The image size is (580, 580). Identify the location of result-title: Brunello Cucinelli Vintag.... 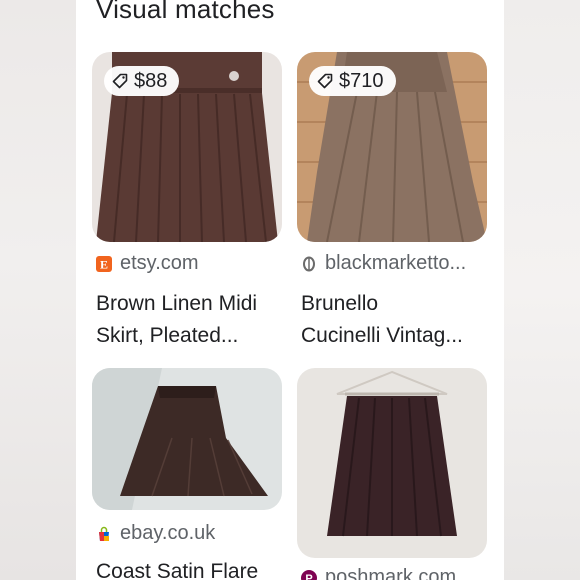
(394, 320).